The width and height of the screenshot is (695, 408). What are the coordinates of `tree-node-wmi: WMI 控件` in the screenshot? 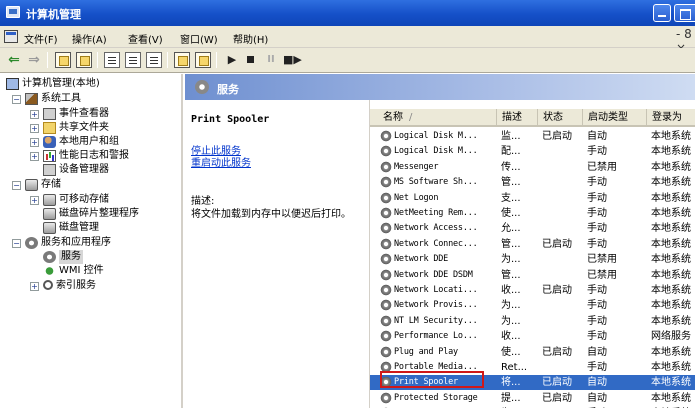 It's located at (73, 271).